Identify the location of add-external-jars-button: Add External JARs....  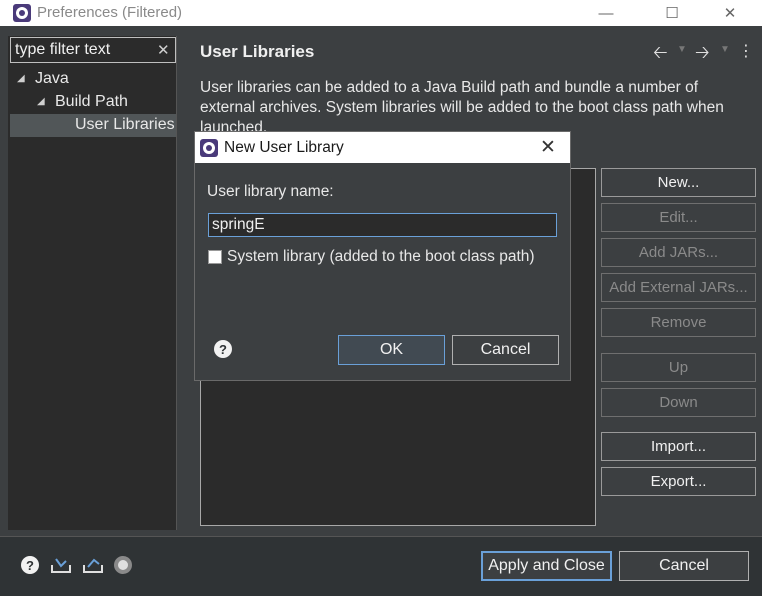
(678, 287).